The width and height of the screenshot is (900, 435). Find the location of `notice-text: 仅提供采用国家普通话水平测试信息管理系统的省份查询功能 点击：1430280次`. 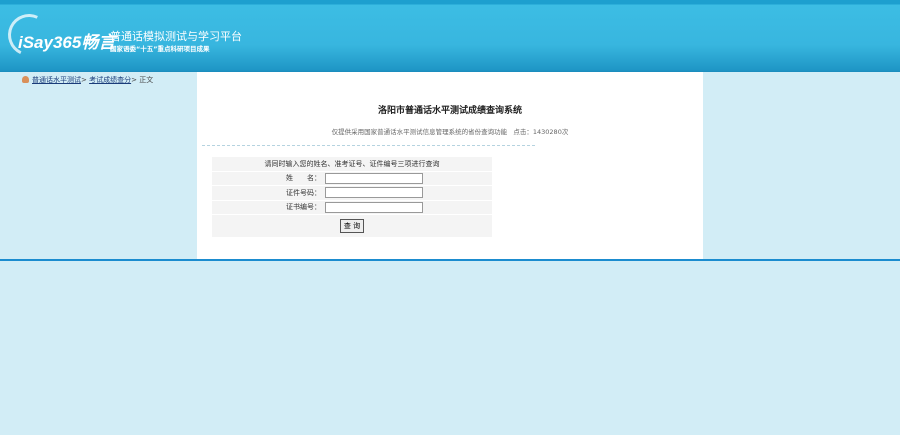

notice-text: 仅提供采用国家普通话水平测试信息管理系统的省份查询功能 点击：1430280次 is located at coordinates (450, 131).